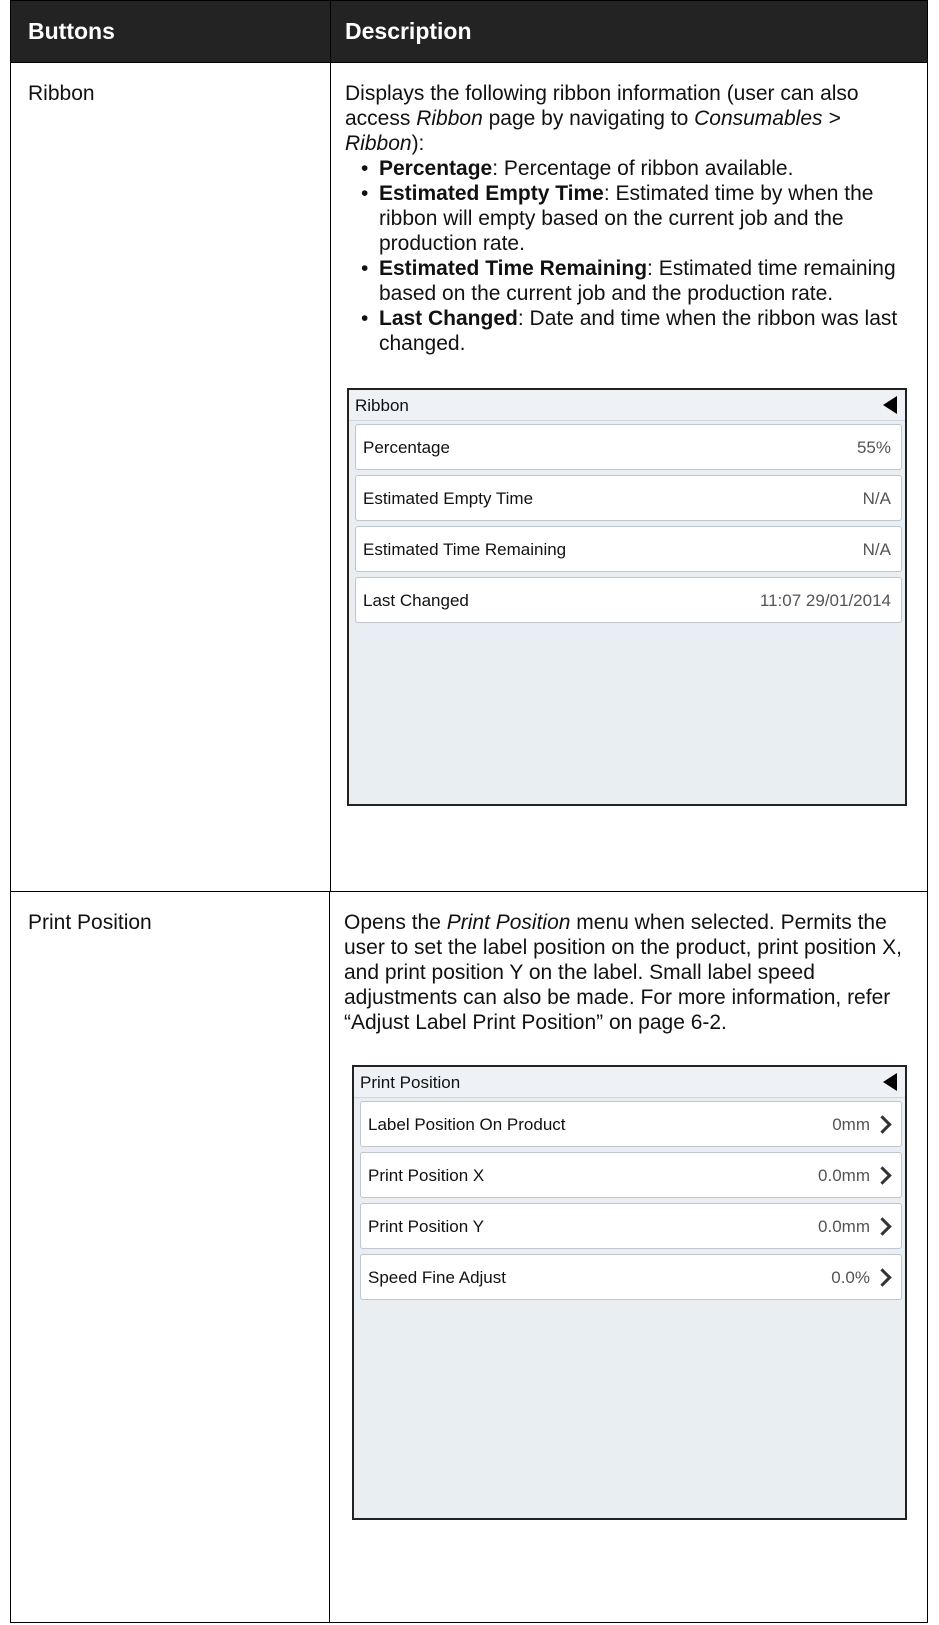 This screenshot has height=1625, width=939. I want to click on ribbon-item-time-remaining: Estimated Time Remaining N/A, so click(628, 549).